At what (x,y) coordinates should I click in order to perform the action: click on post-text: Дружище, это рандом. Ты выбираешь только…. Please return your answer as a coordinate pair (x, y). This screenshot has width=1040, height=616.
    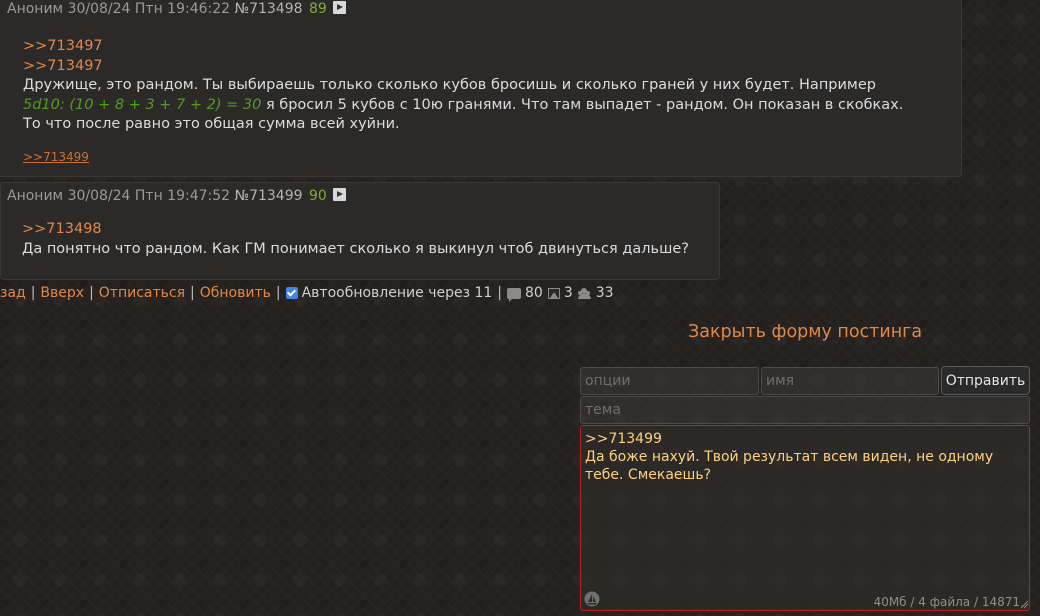
    Looking at the image, I should click on (449, 85).